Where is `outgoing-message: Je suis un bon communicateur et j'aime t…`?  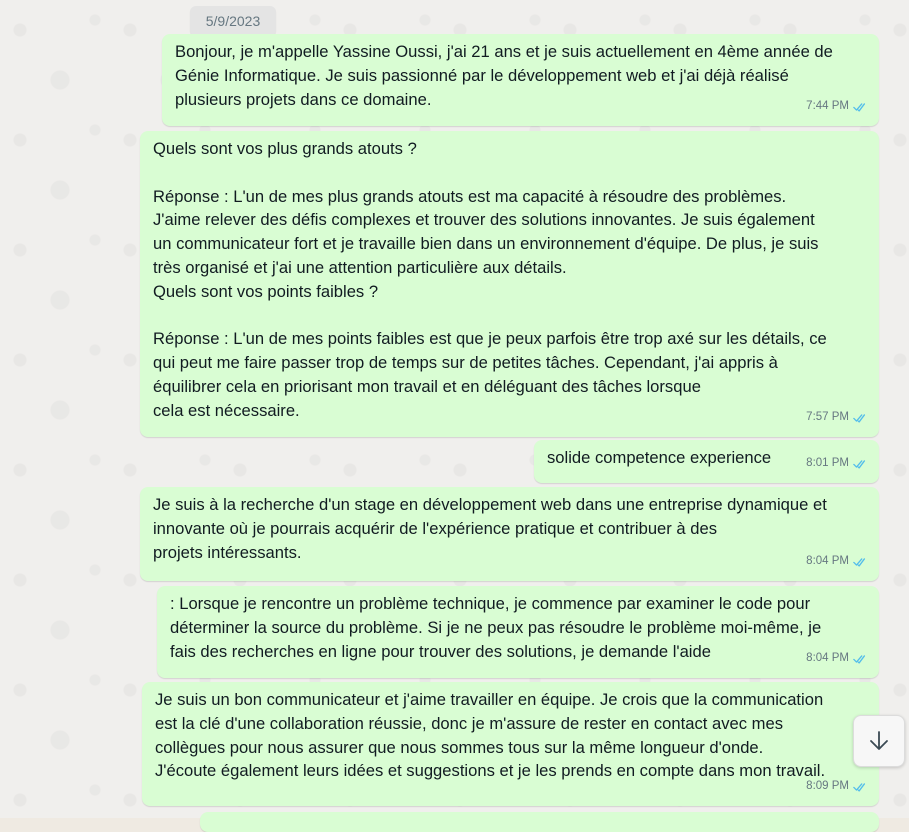
outgoing-message: Je suis un bon communicateur et j'aime t… is located at coordinates (510, 744).